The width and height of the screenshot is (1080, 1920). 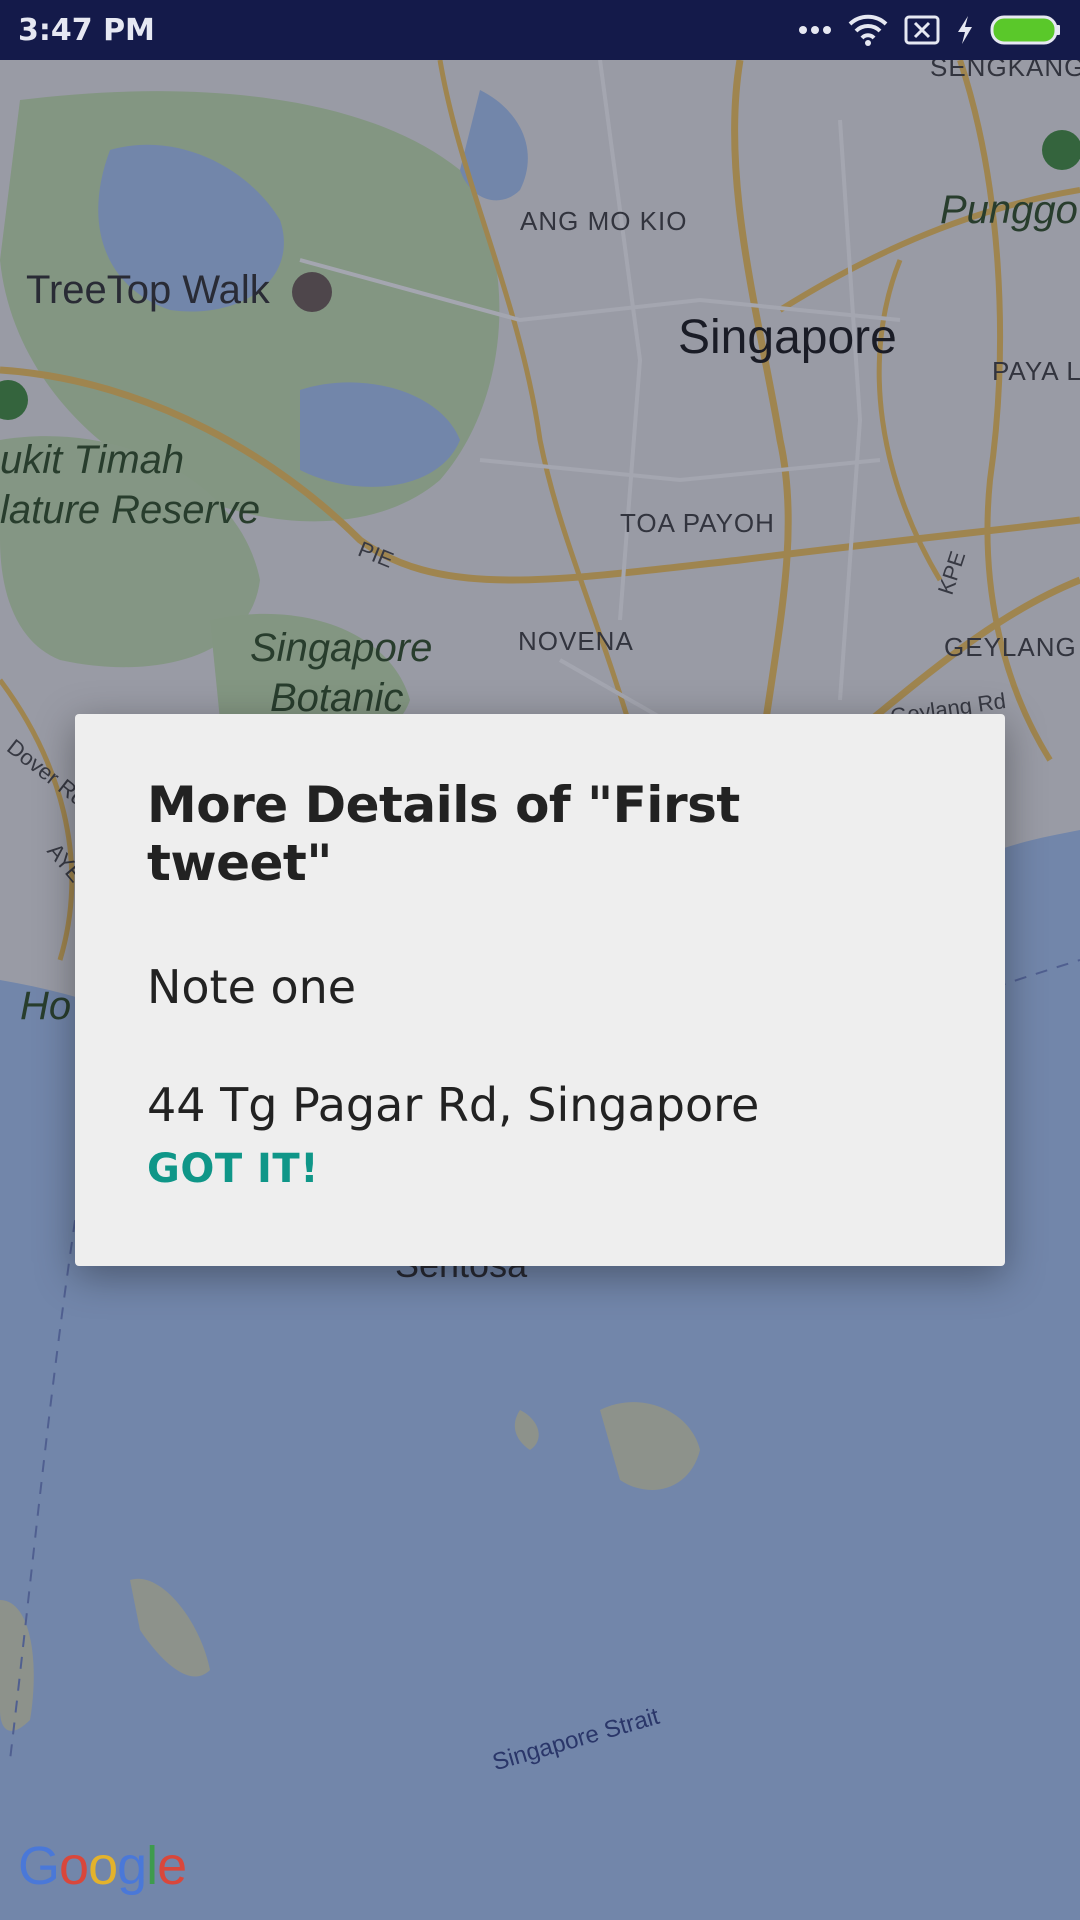 What do you see at coordinates (1026, 30) in the screenshot?
I see `battery-icon` at bounding box center [1026, 30].